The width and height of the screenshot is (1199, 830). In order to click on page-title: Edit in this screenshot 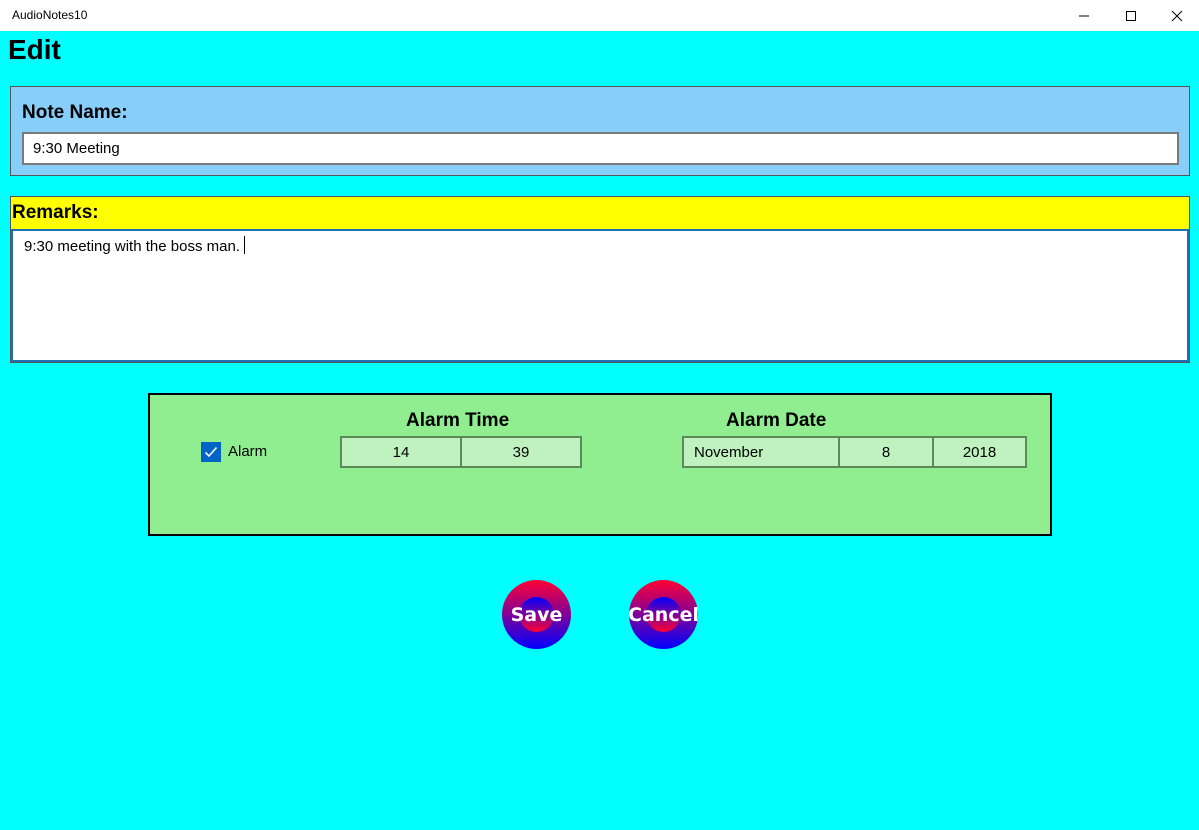, I will do `click(34, 49)`.